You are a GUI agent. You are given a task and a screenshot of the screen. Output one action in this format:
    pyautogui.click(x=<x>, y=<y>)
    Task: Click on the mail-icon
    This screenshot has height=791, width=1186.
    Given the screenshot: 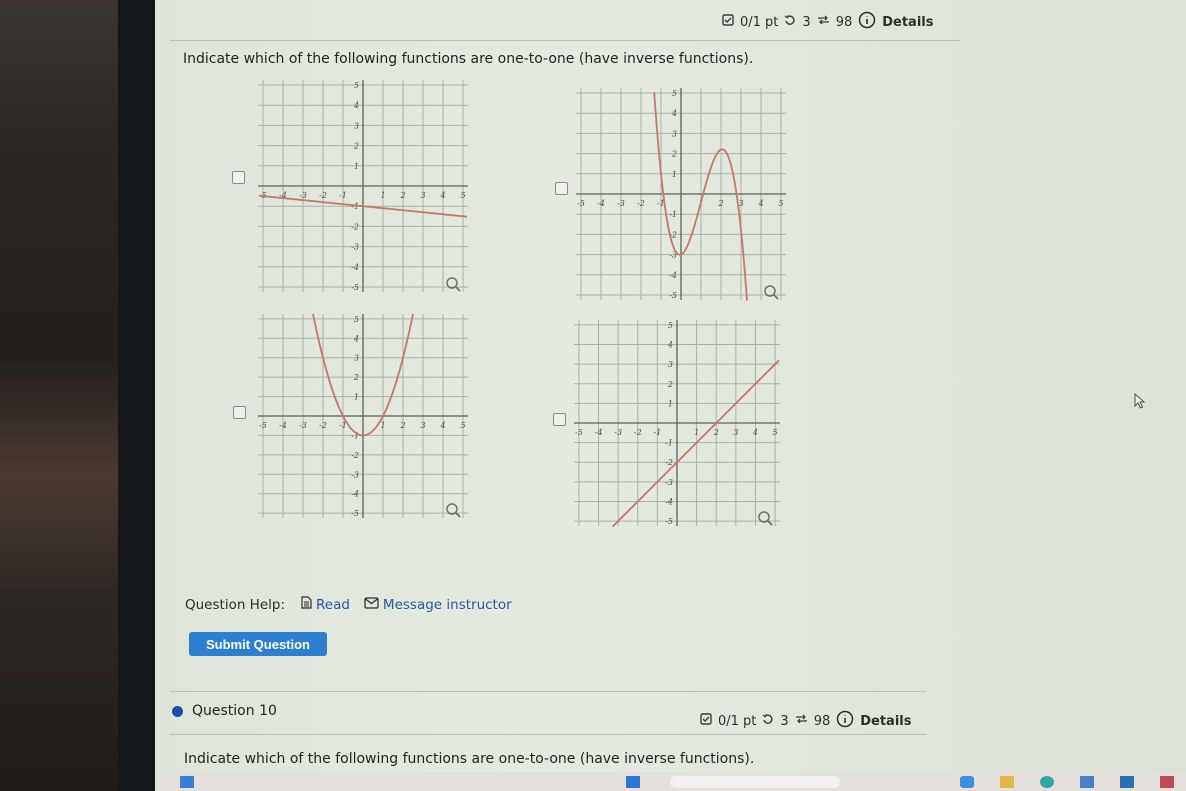 What is the action you would take?
    pyautogui.click(x=1167, y=782)
    